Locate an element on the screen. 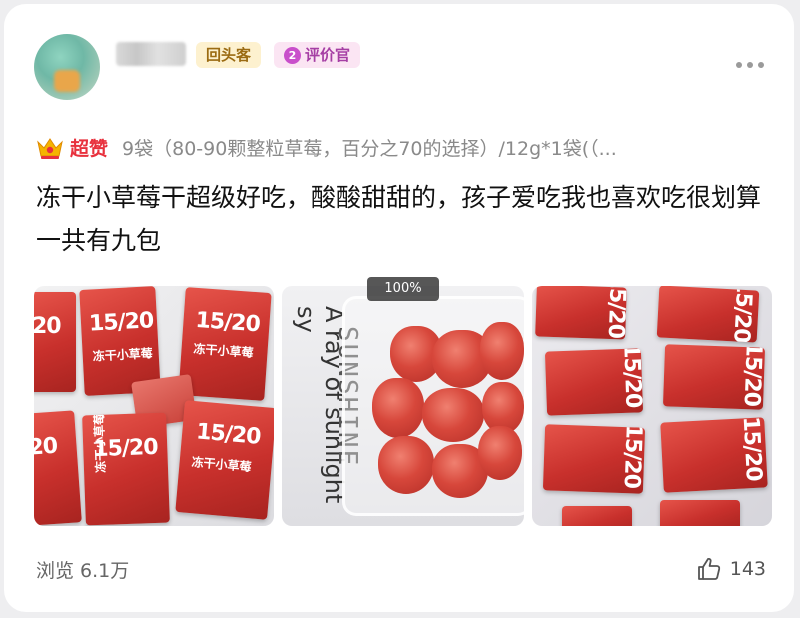 This screenshot has width=800, height=618. reviewer-level-icon: 2 is located at coordinates (292, 55).